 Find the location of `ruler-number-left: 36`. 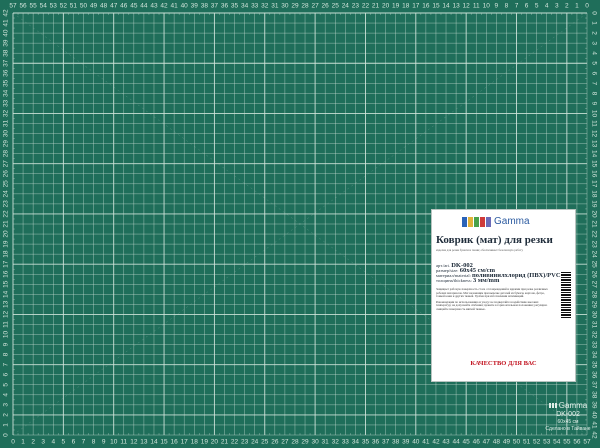

ruler-number-left: 36 is located at coordinates (6, 73).